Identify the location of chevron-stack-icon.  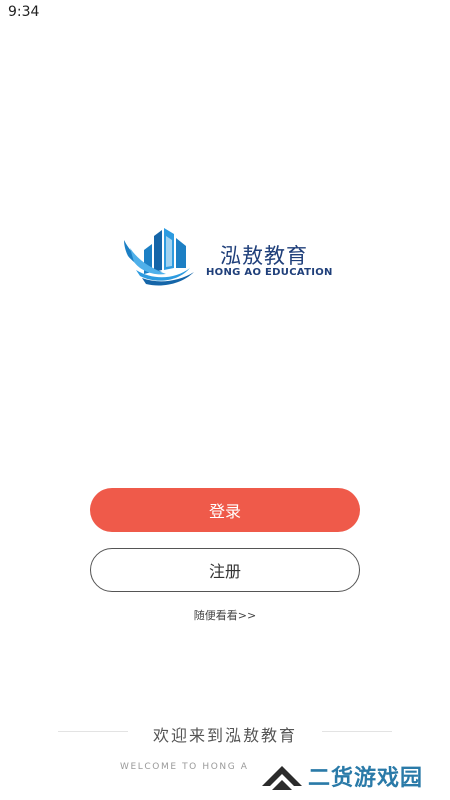
(282, 778).